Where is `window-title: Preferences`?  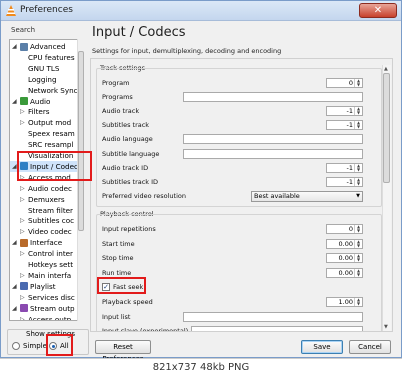
window-title: Preferences is located at coordinates (46, 10).